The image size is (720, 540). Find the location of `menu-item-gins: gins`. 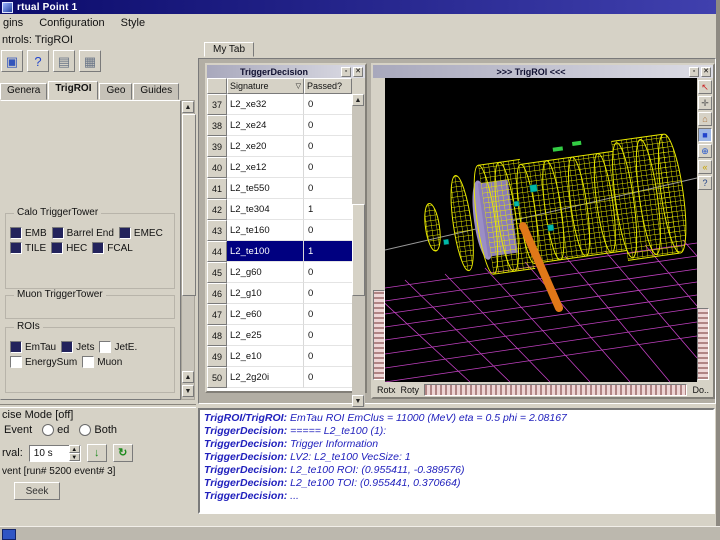

menu-item-gins: gins is located at coordinates (13, 23).